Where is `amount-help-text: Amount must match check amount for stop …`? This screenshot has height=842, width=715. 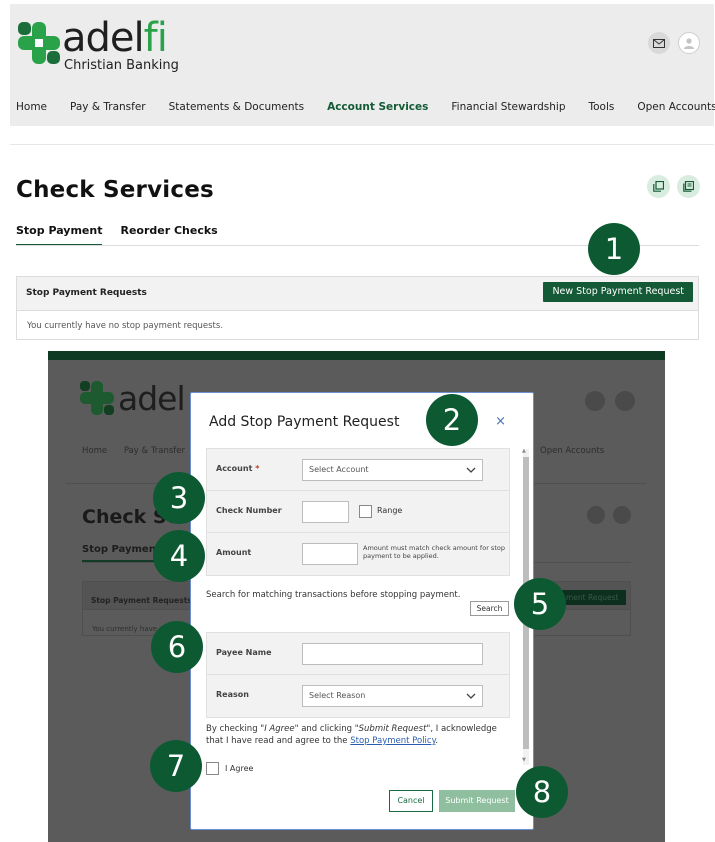
amount-help-text: Amount must match check amount for stop … is located at coordinates (434, 552).